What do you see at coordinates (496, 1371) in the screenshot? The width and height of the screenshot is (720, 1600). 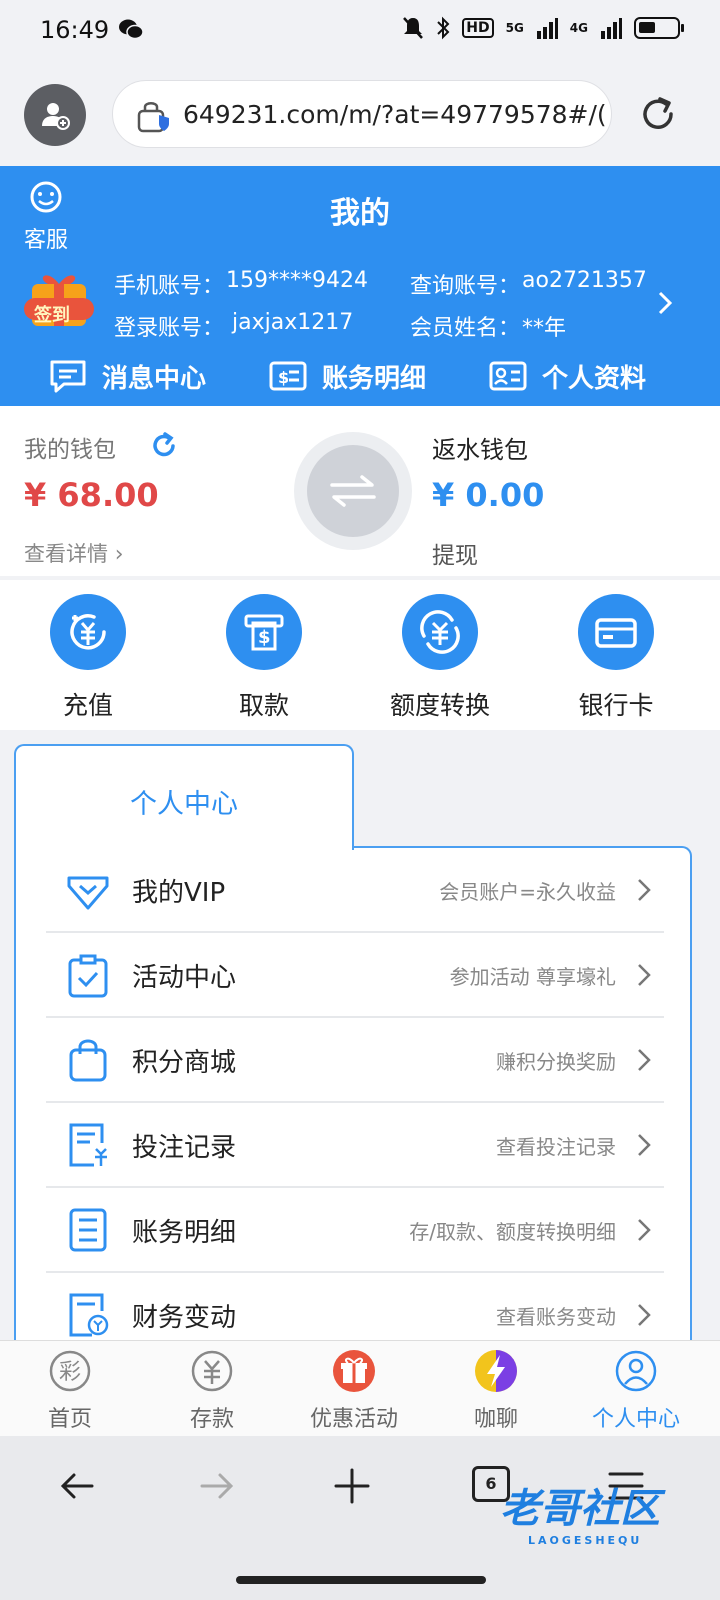 I see `lightning-chat-icon` at bounding box center [496, 1371].